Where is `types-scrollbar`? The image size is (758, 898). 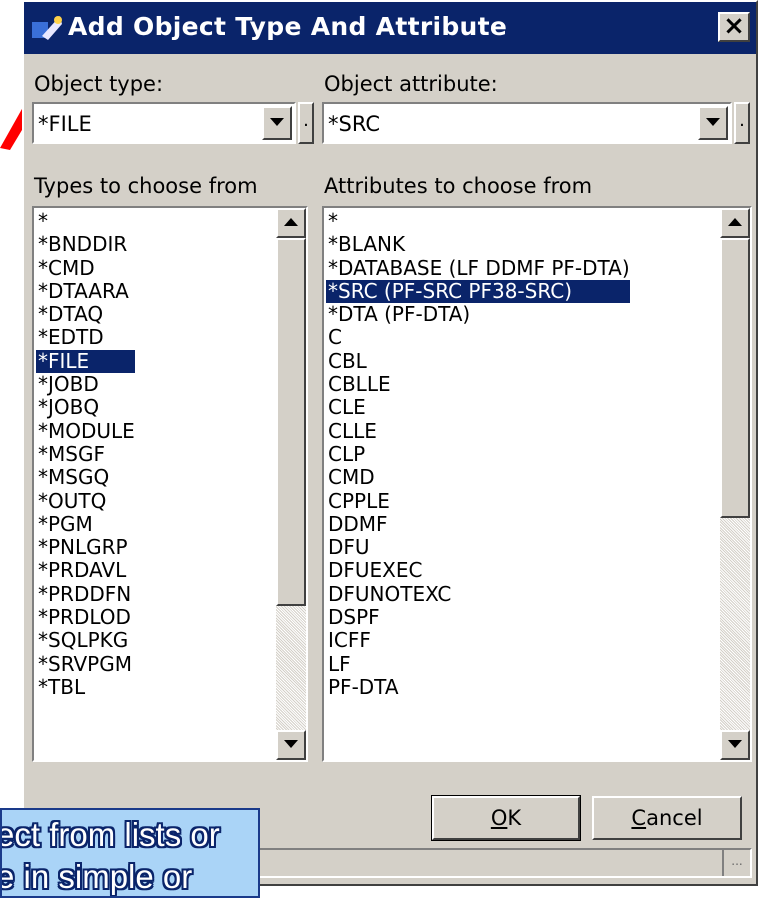
types-scrollbar is located at coordinates (291, 484).